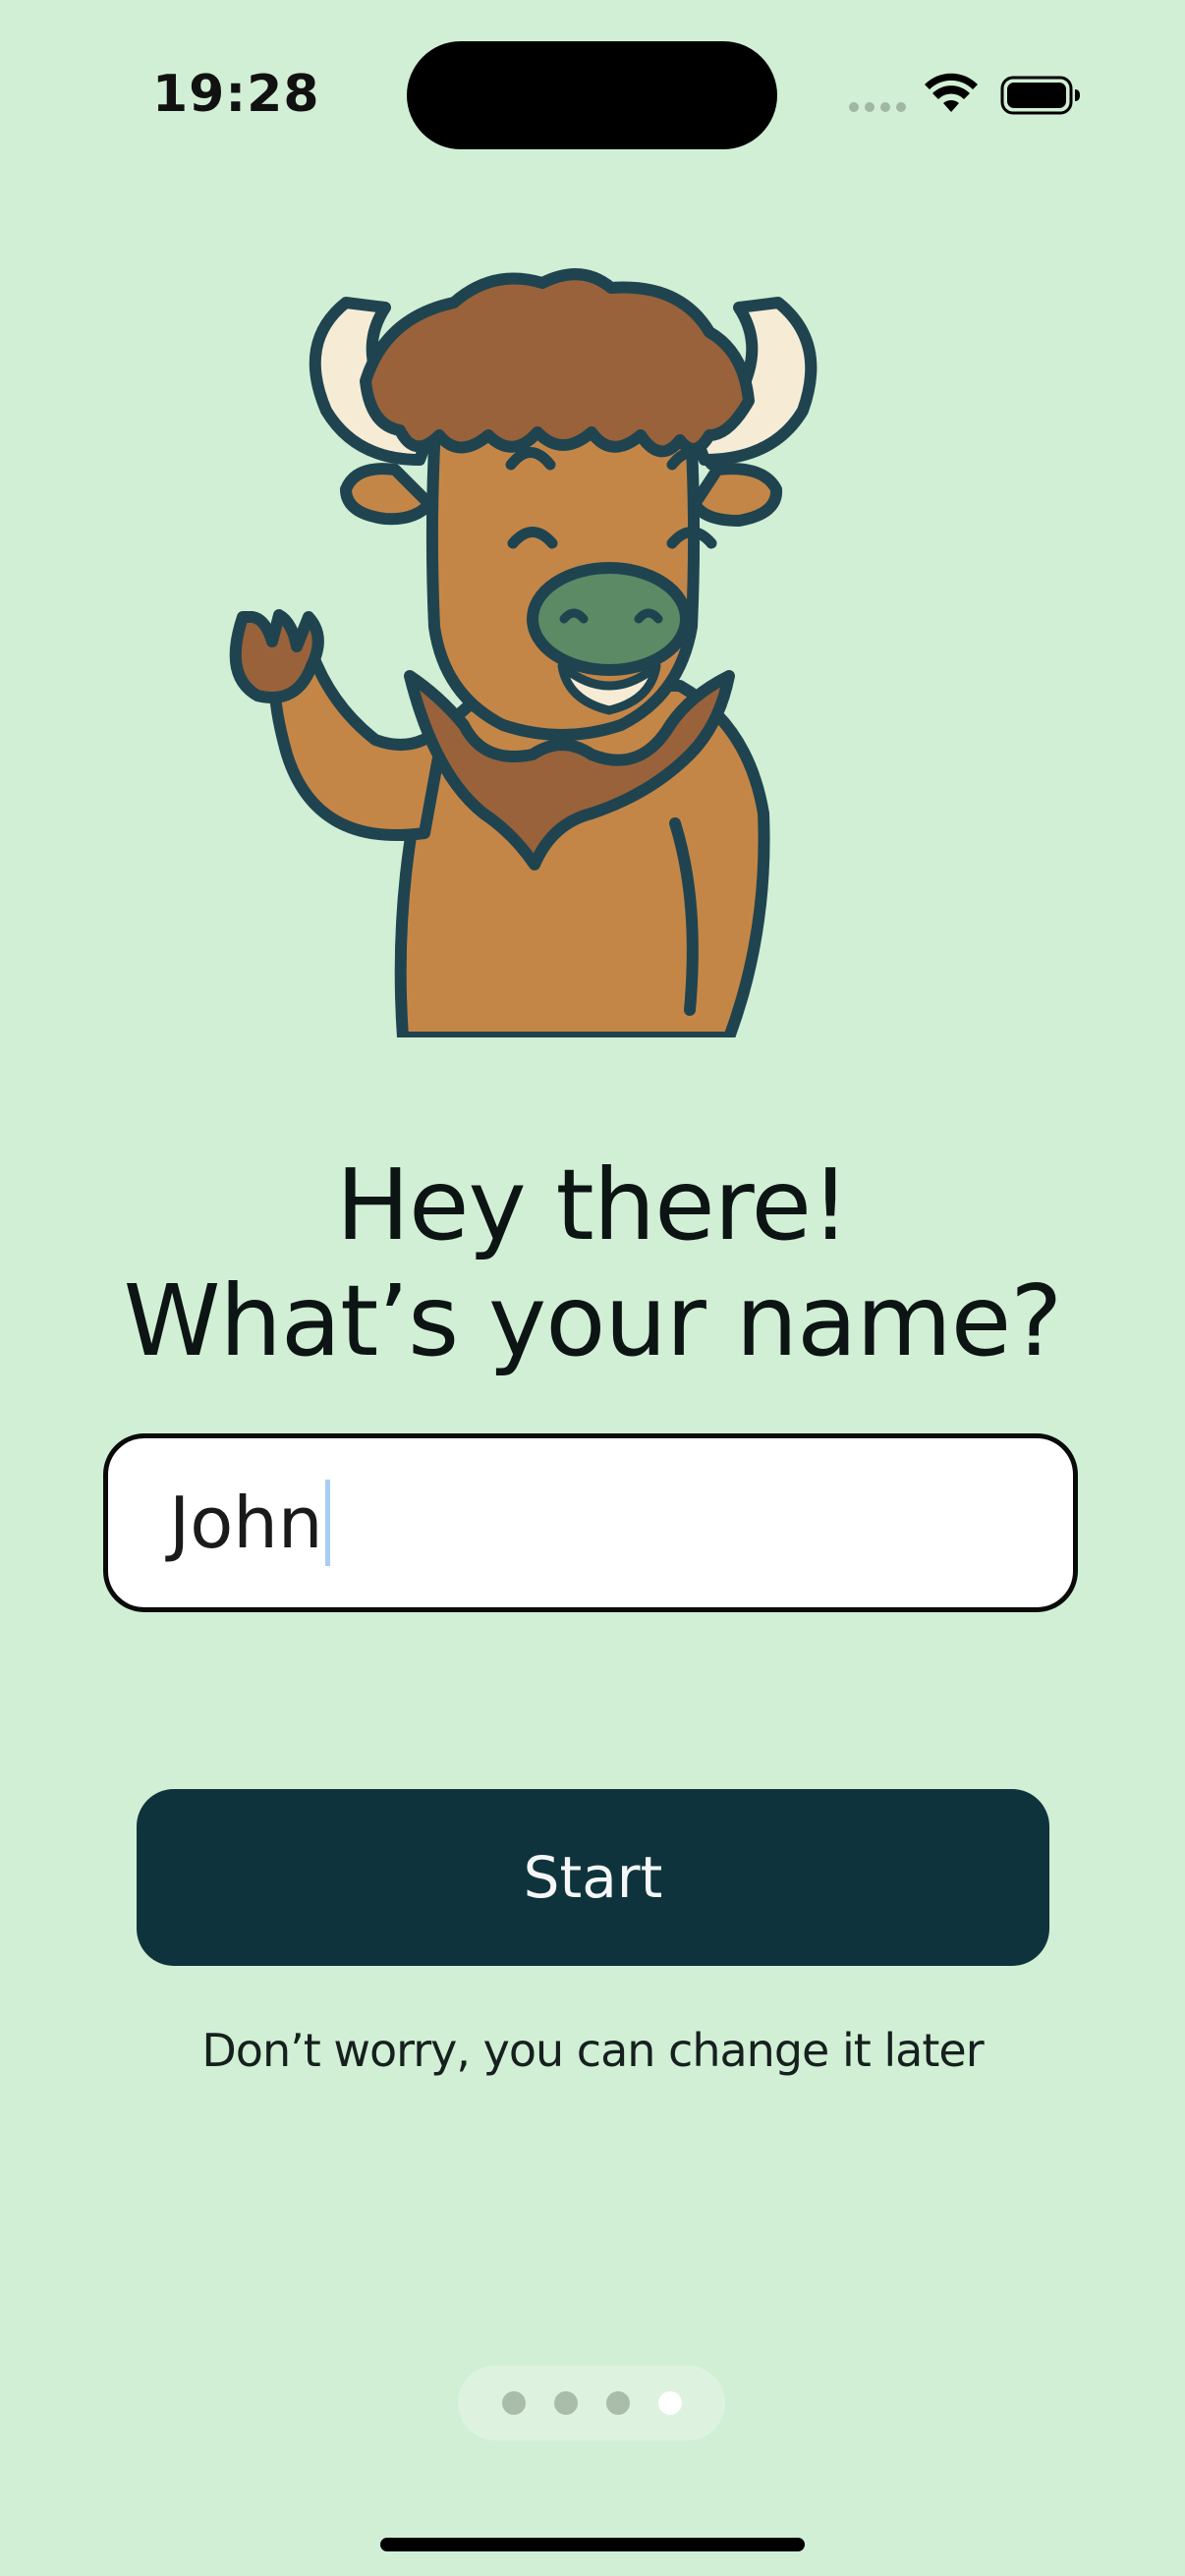 The height and width of the screenshot is (2576, 1185). Describe the element at coordinates (246, 1523) in the screenshot. I see `name-input-value: John` at that location.